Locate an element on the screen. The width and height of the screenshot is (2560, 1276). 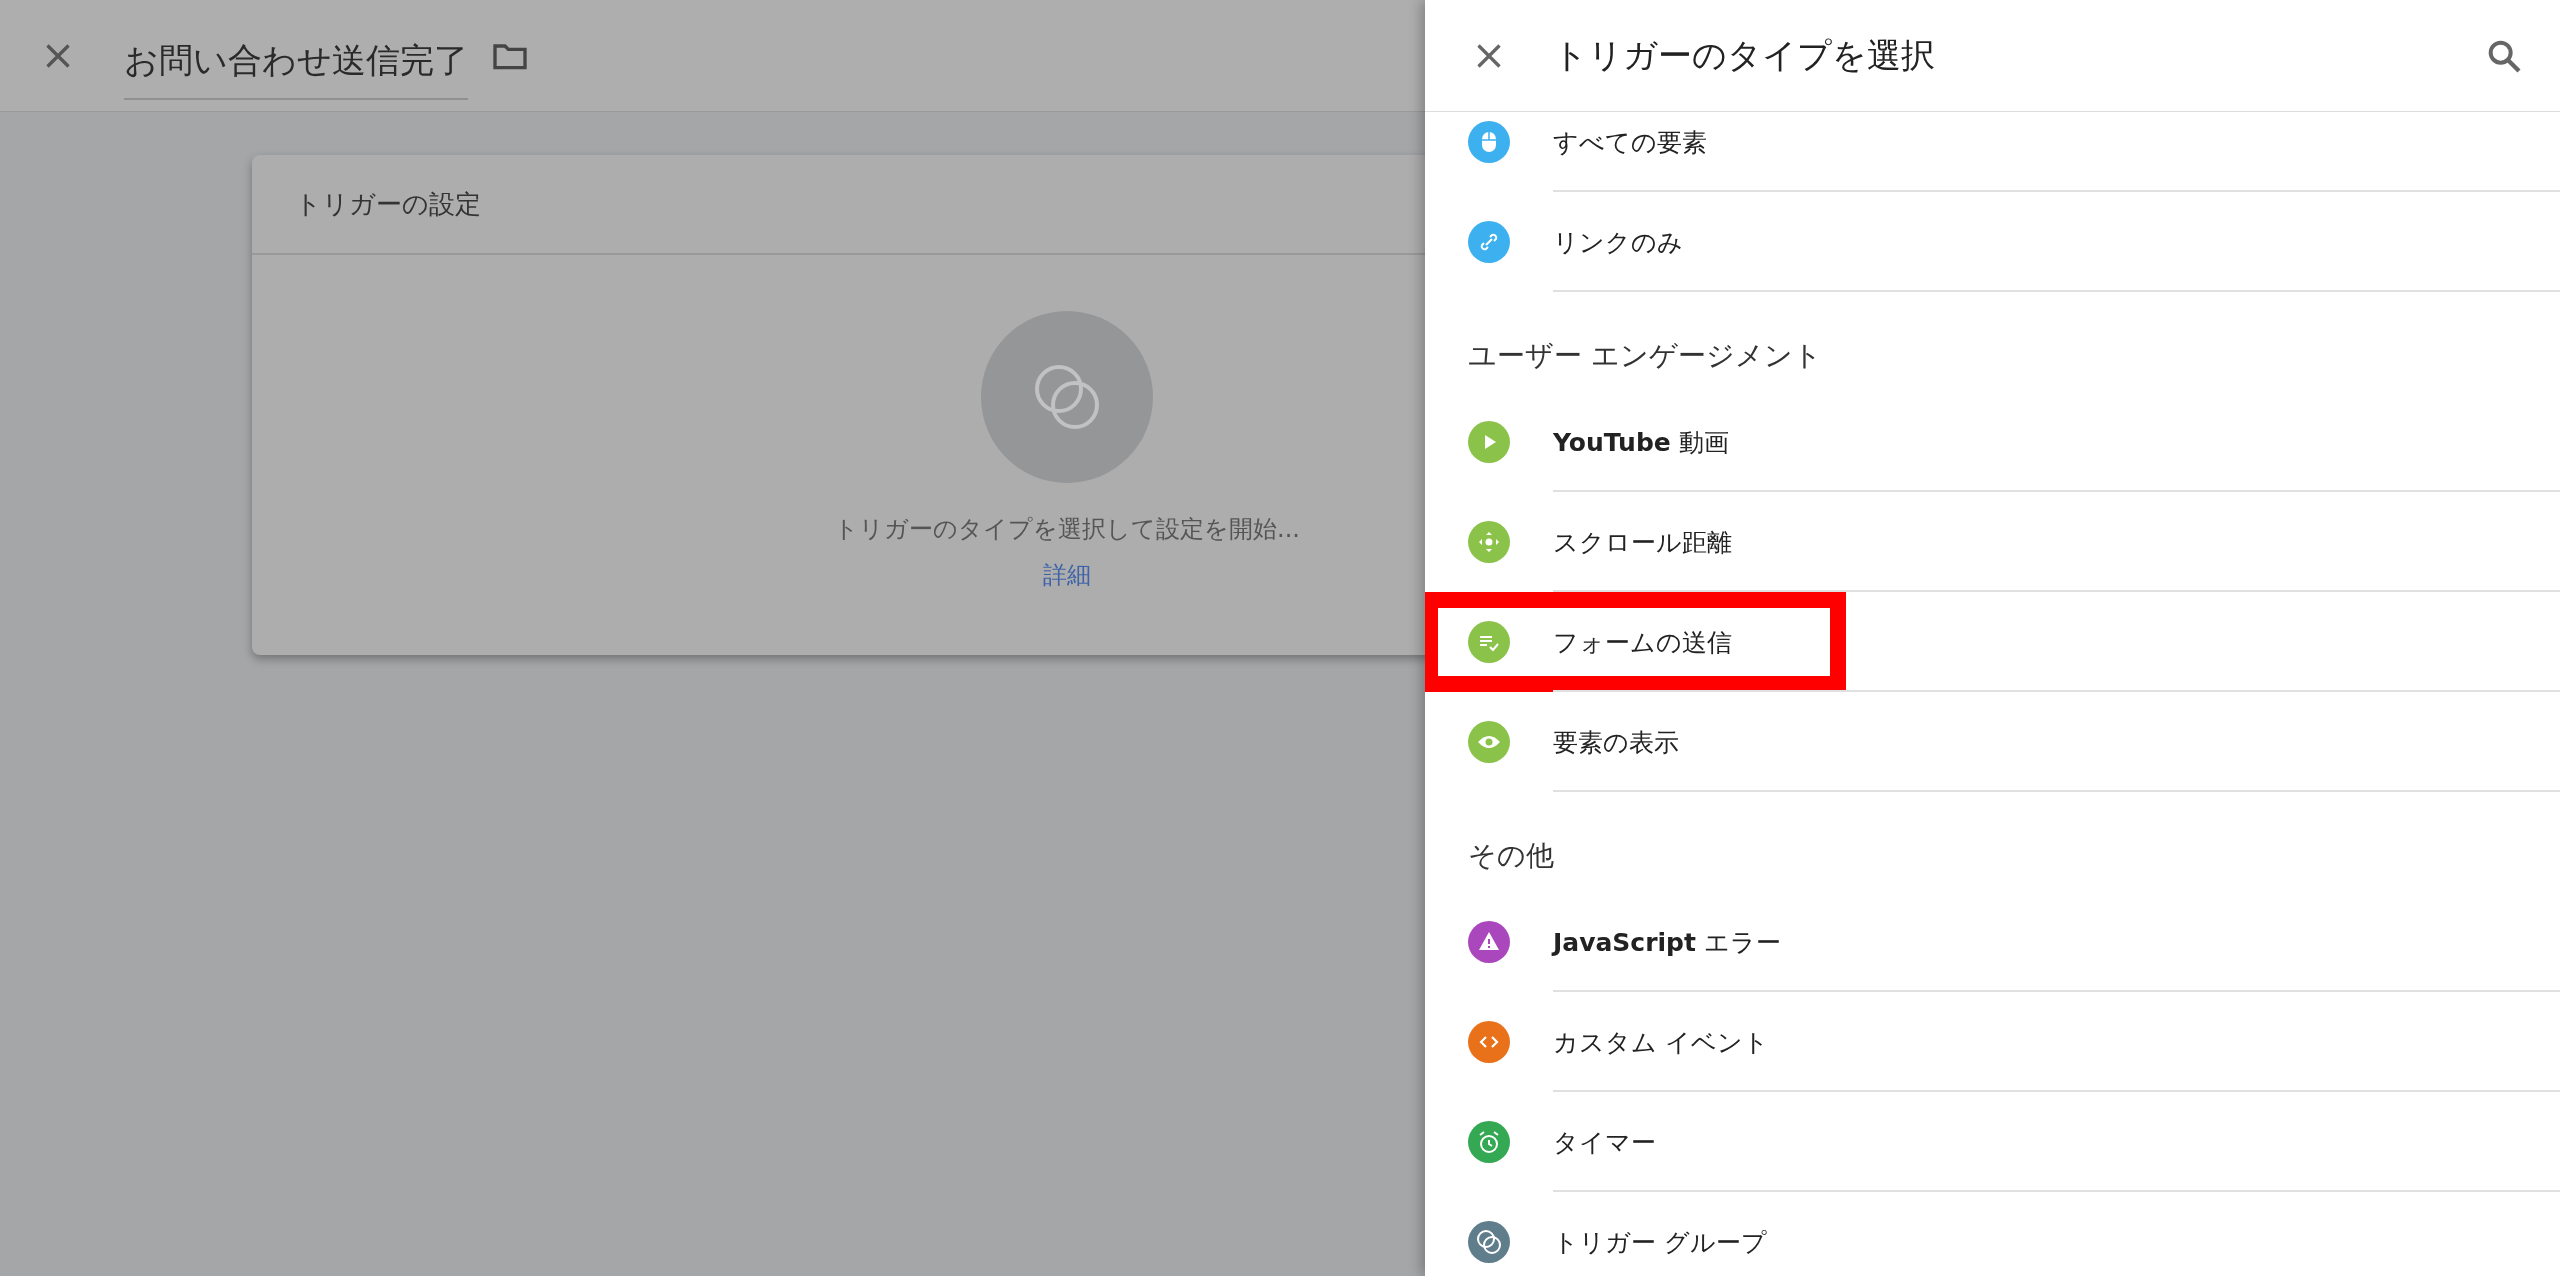
trigger-type-item: カスタム イベント is located at coordinates (1661, 1042).